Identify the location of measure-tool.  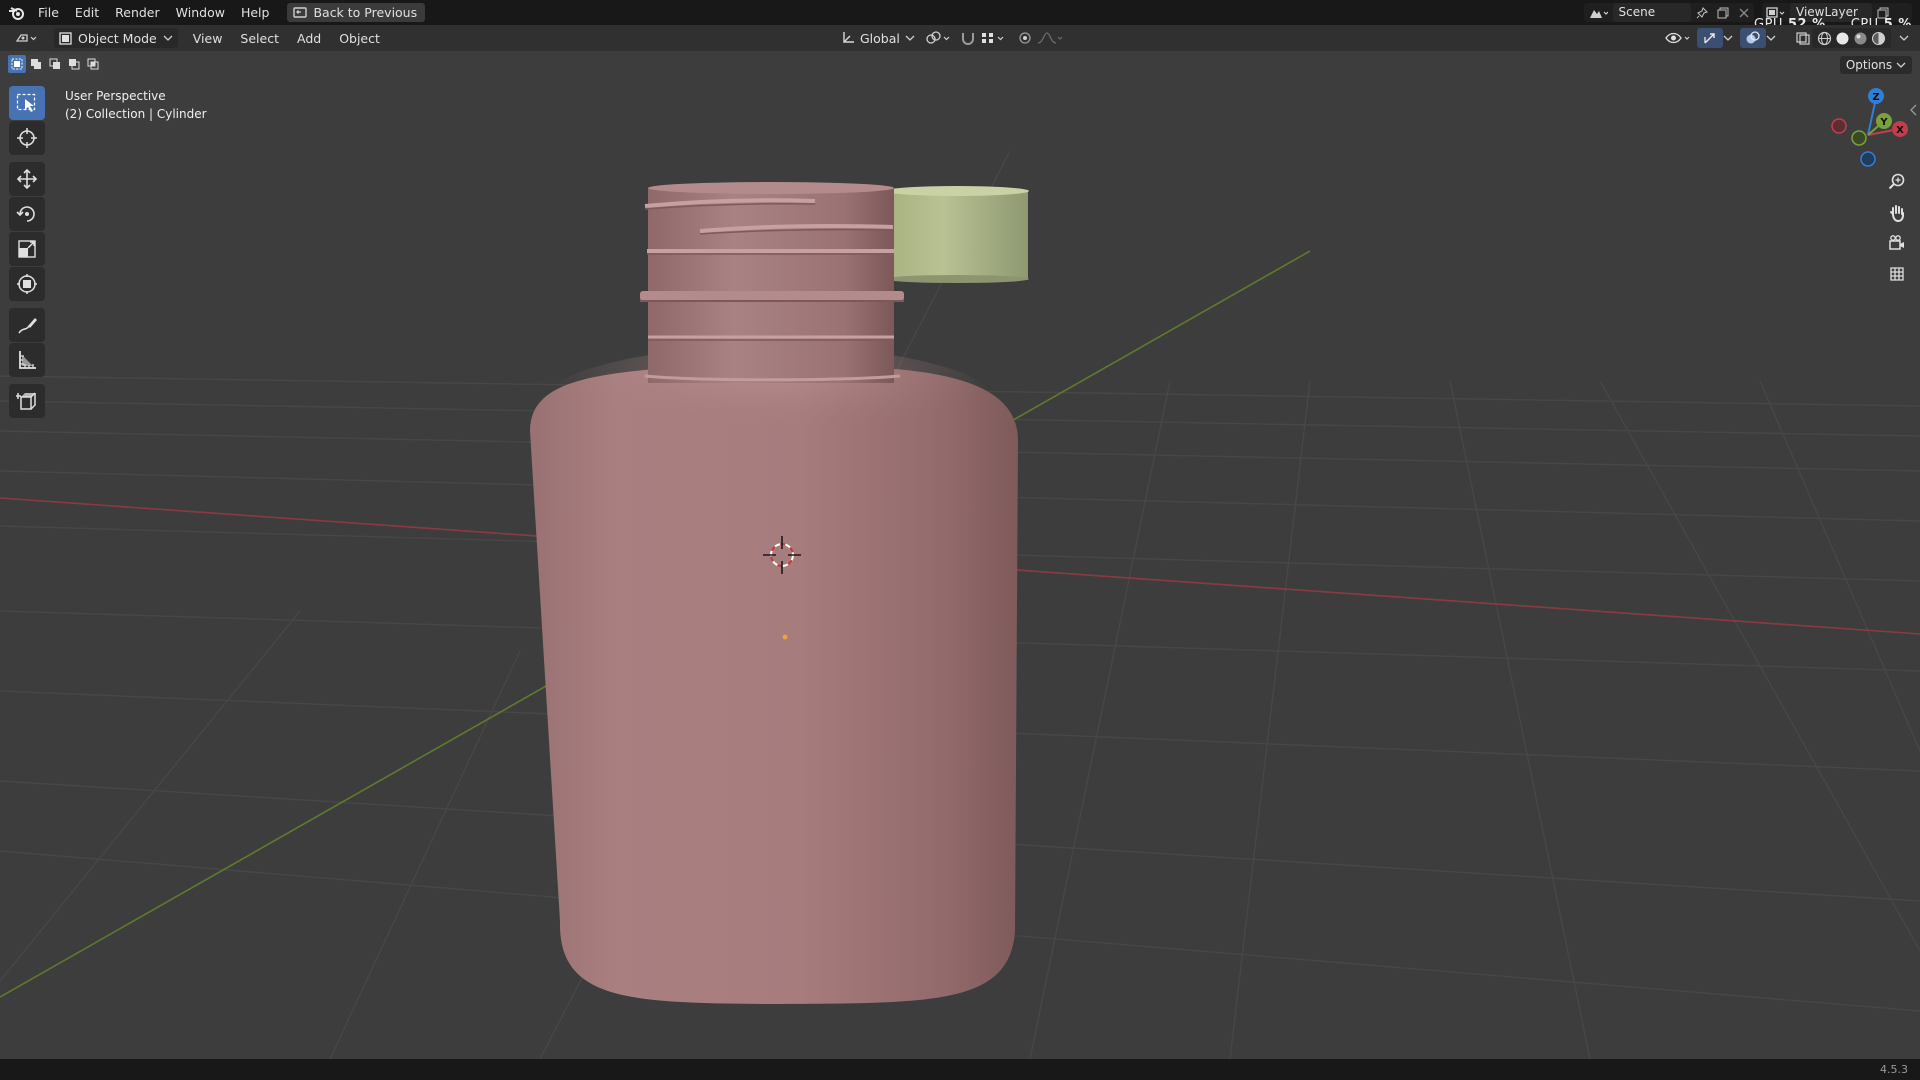
(27, 360).